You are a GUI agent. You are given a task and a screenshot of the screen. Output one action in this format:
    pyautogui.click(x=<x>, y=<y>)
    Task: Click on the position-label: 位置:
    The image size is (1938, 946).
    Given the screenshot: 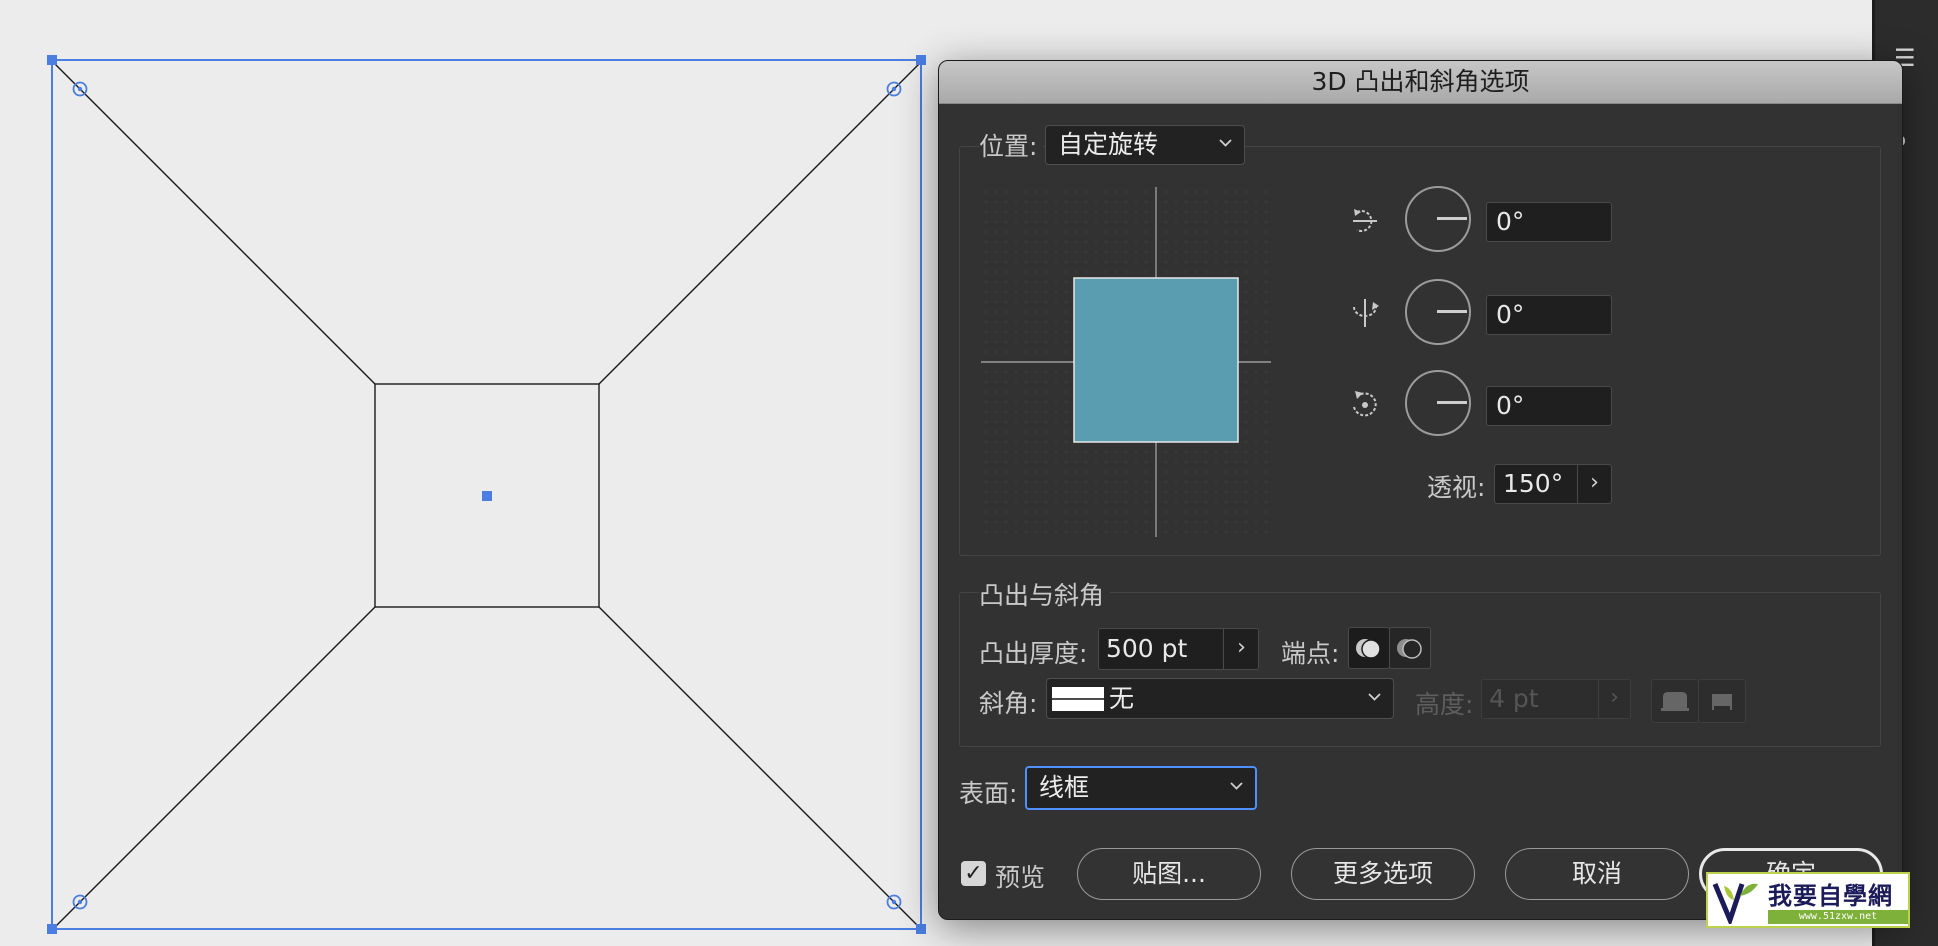 What is the action you would take?
    pyautogui.click(x=1011, y=145)
    